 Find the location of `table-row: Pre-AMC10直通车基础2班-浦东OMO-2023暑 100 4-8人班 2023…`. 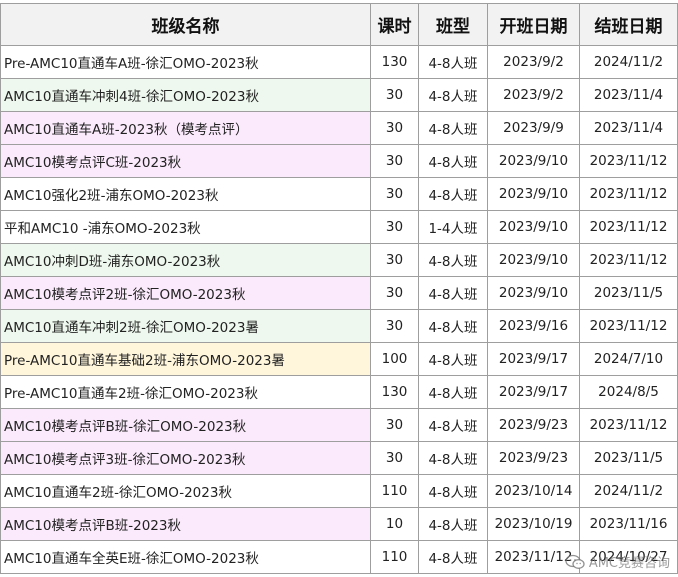

table-row: Pre-AMC10直通车基础2班-浦东OMO-2023暑 100 4-8人班 2023… is located at coordinates (339, 359).